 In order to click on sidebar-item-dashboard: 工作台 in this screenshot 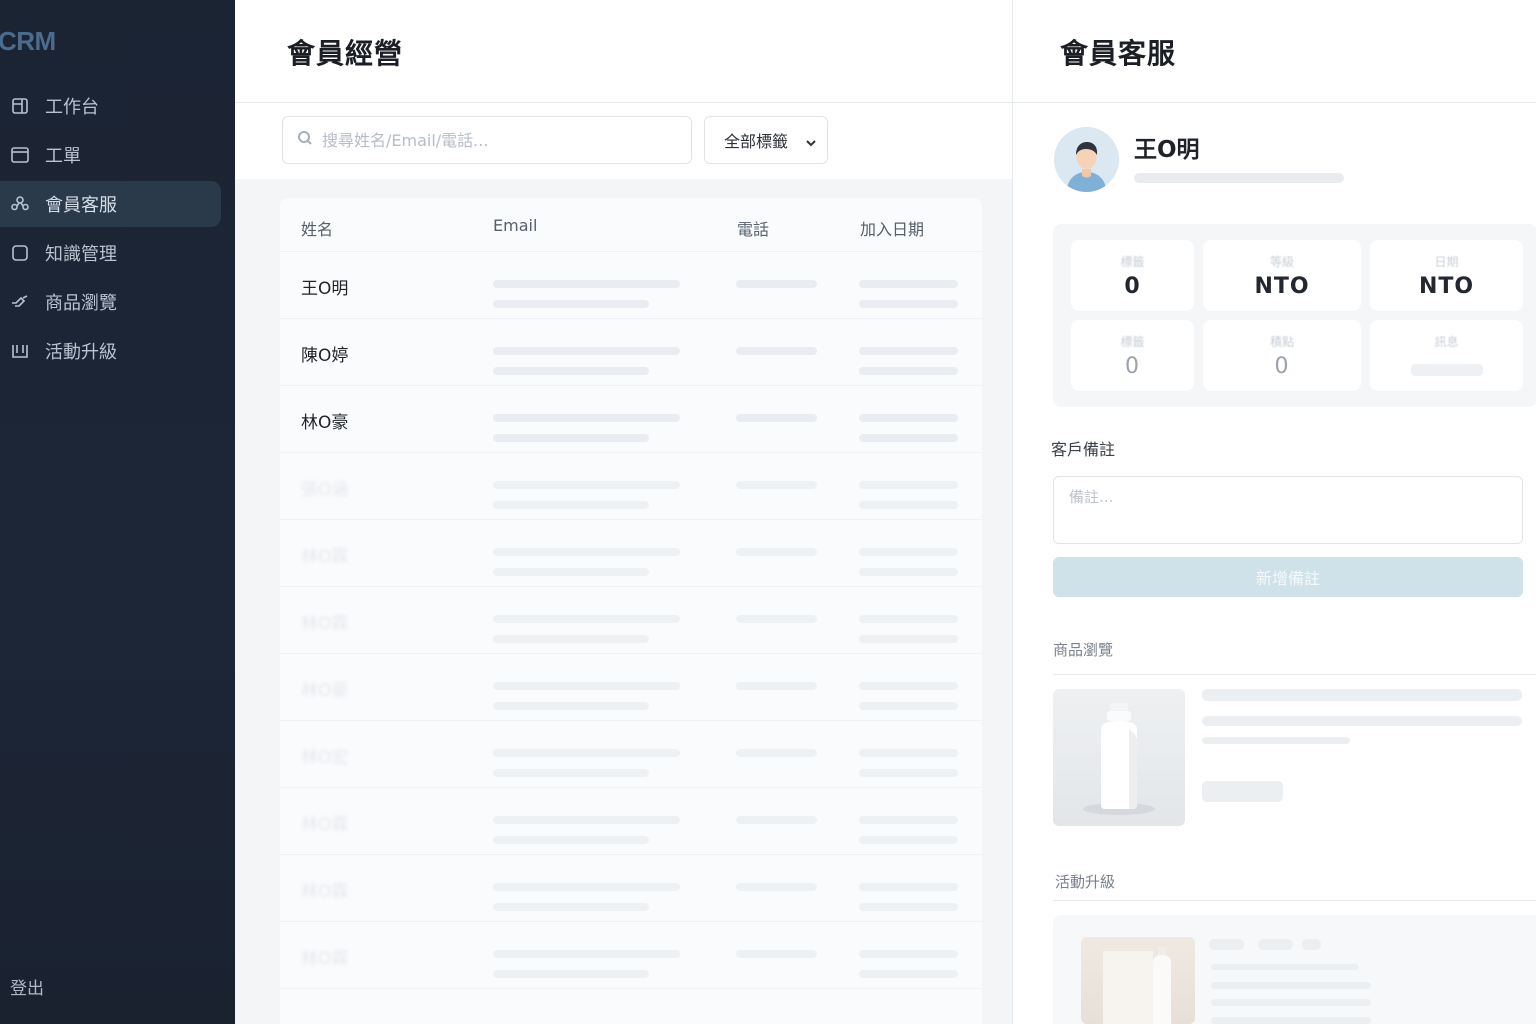, I will do `click(117, 106)`.